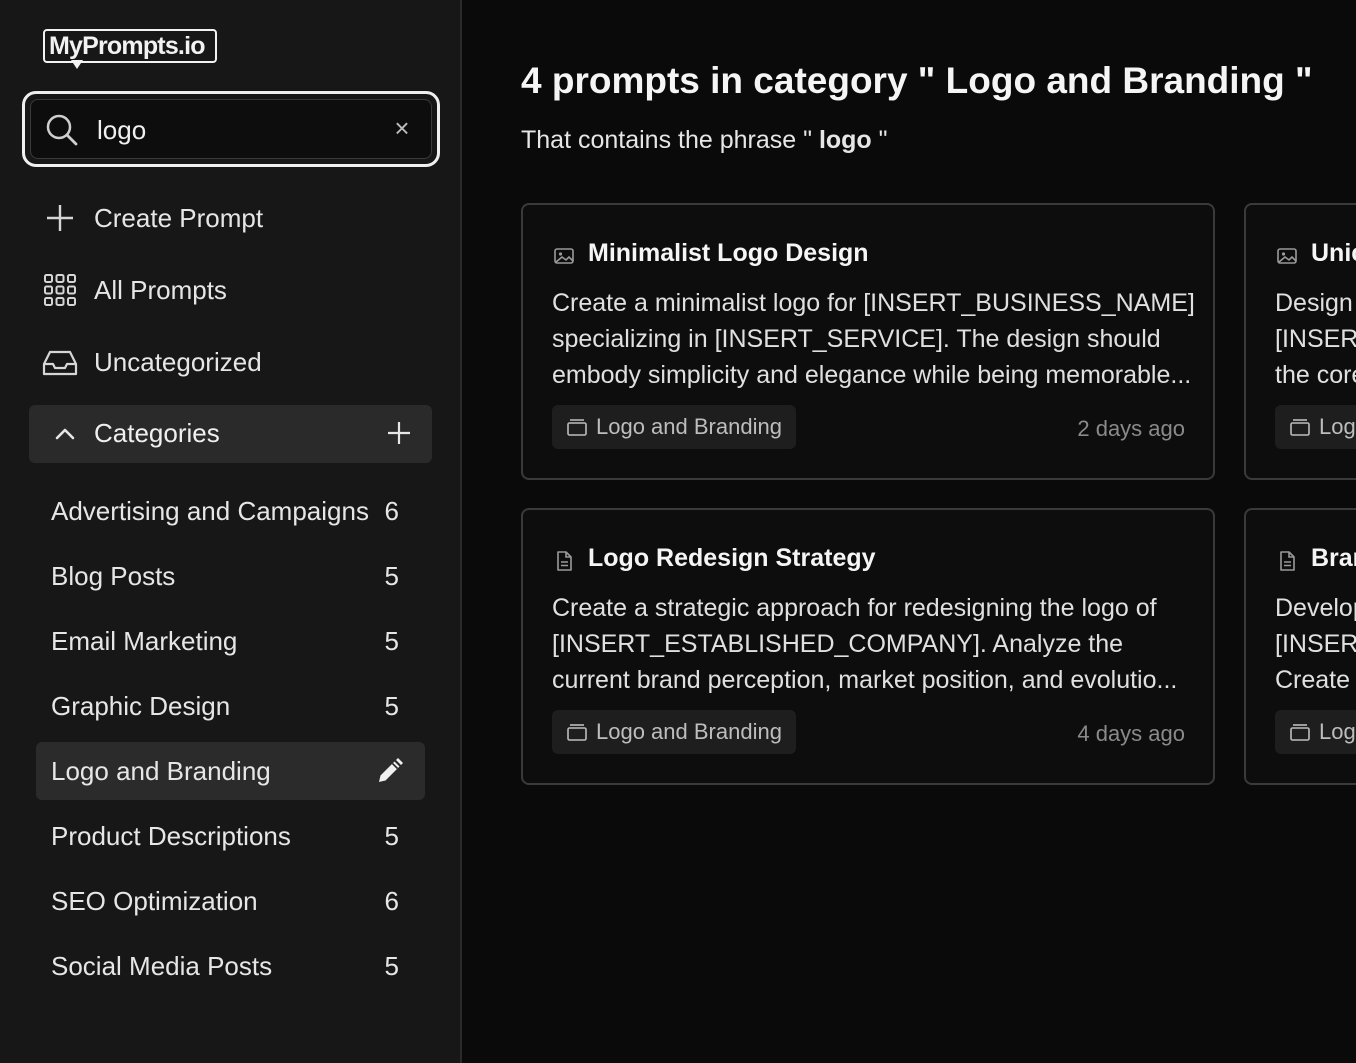  I want to click on prompt-title: Unic, so click(1333, 253).